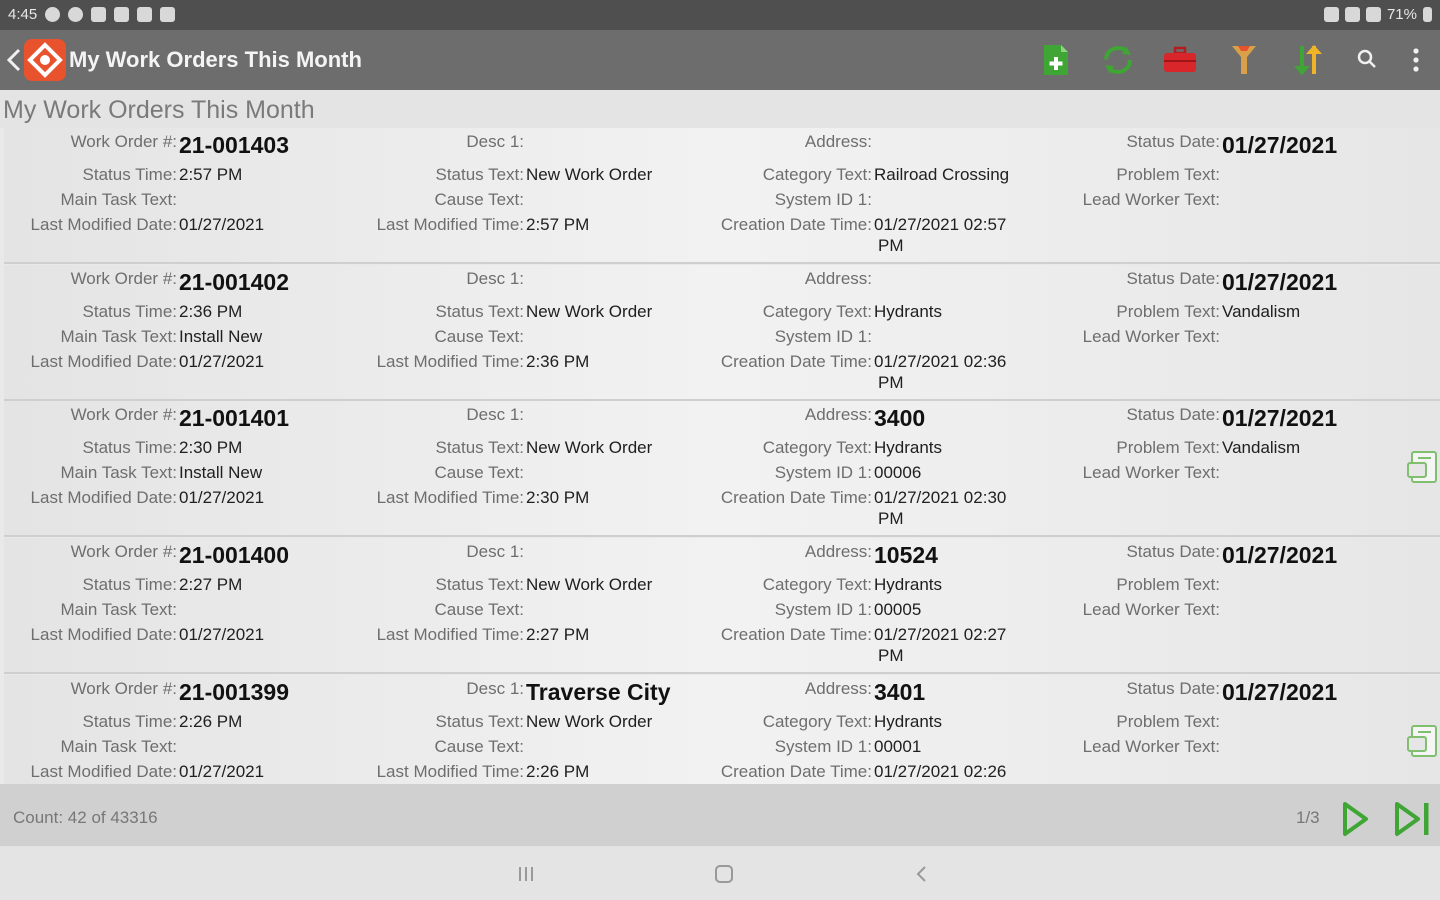 Image resolution: width=1440 pixels, height=900 pixels. I want to click on field-value: 21-001403, so click(234, 145).